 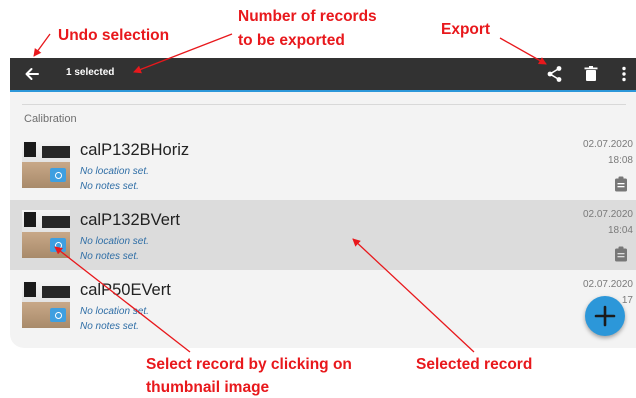 I want to click on add-record-button, so click(x=605, y=316).